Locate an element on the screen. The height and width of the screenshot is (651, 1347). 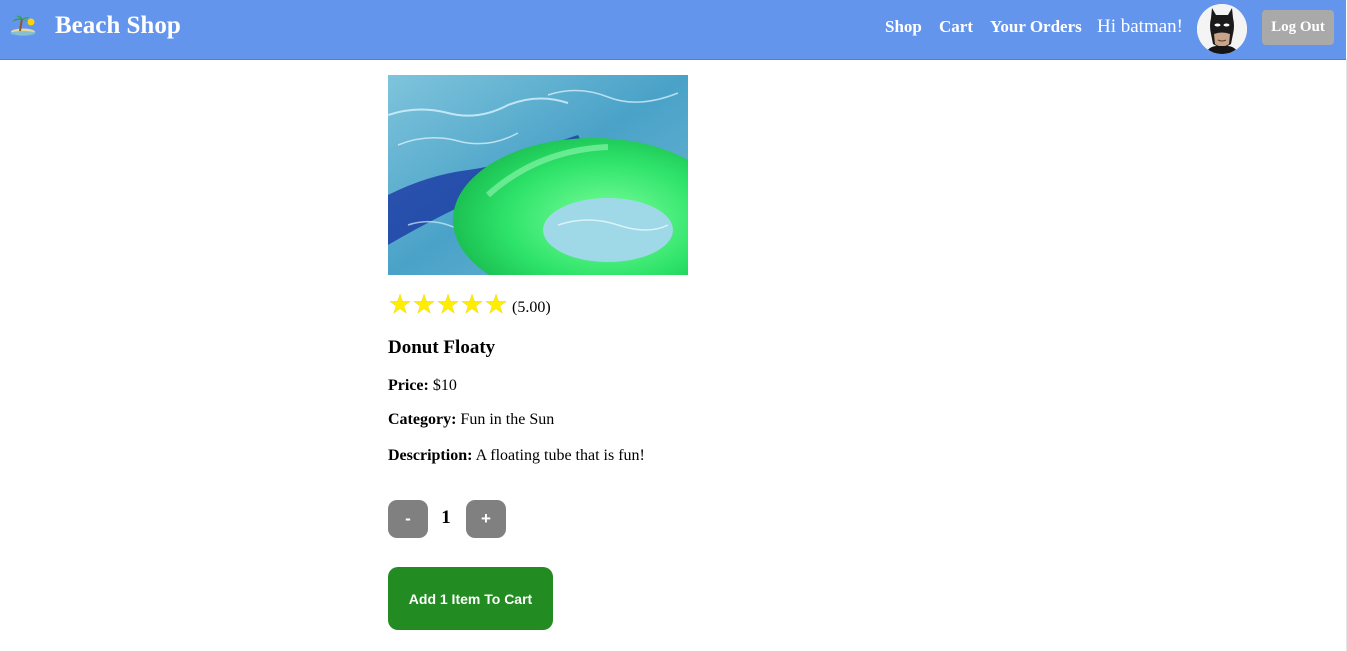
product-category: Category: Fun in the Sun is located at coordinates (471, 420).